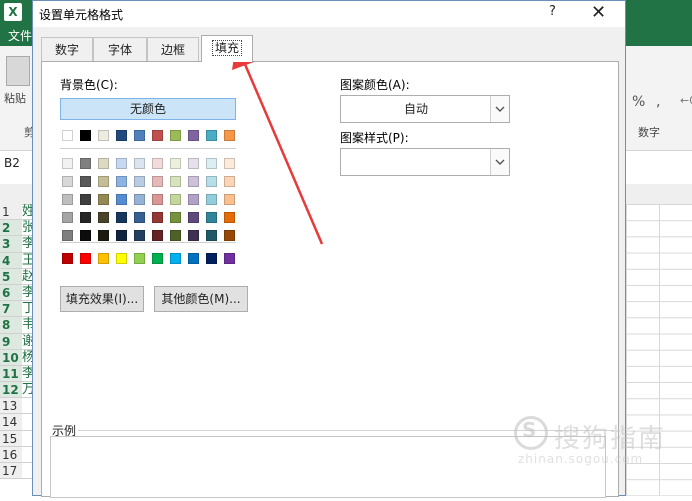 The width and height of the screenshot is (692, 501). I want to click on watermark-url: zhinan.sogou.com, so click(581, 459).